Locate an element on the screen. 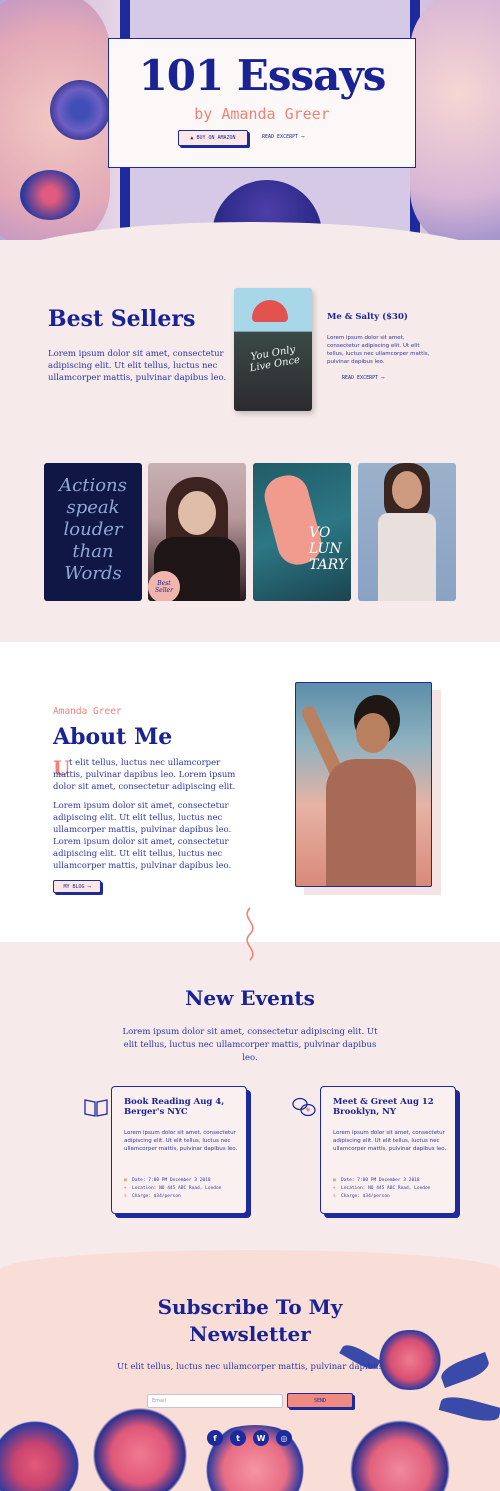 Image resolution: width=500 pixels, height=1491 pixels. instagram-icon: ◎ is located at coordinates (284, 1438).